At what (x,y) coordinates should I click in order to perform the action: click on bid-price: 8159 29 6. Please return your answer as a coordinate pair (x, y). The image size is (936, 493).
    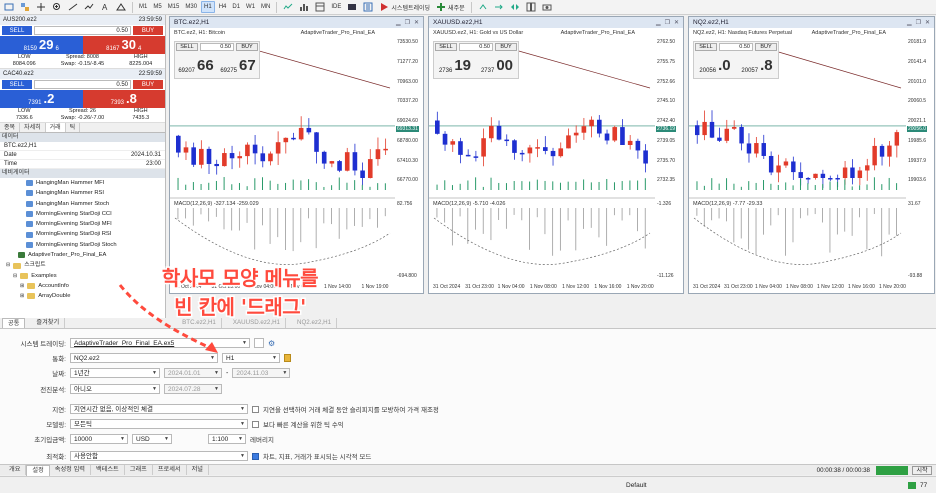
    Looking at the image, I should click on (41, 45).